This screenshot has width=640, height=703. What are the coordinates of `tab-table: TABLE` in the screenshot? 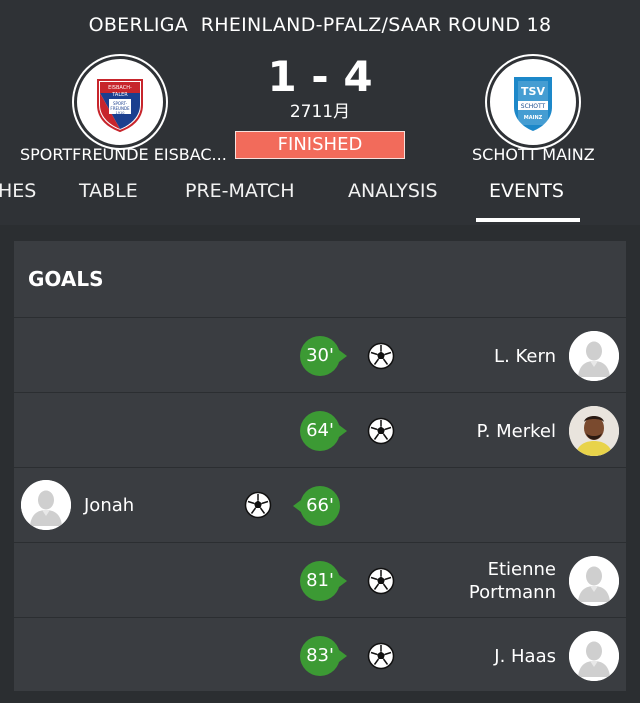 It's located at (108, 191).